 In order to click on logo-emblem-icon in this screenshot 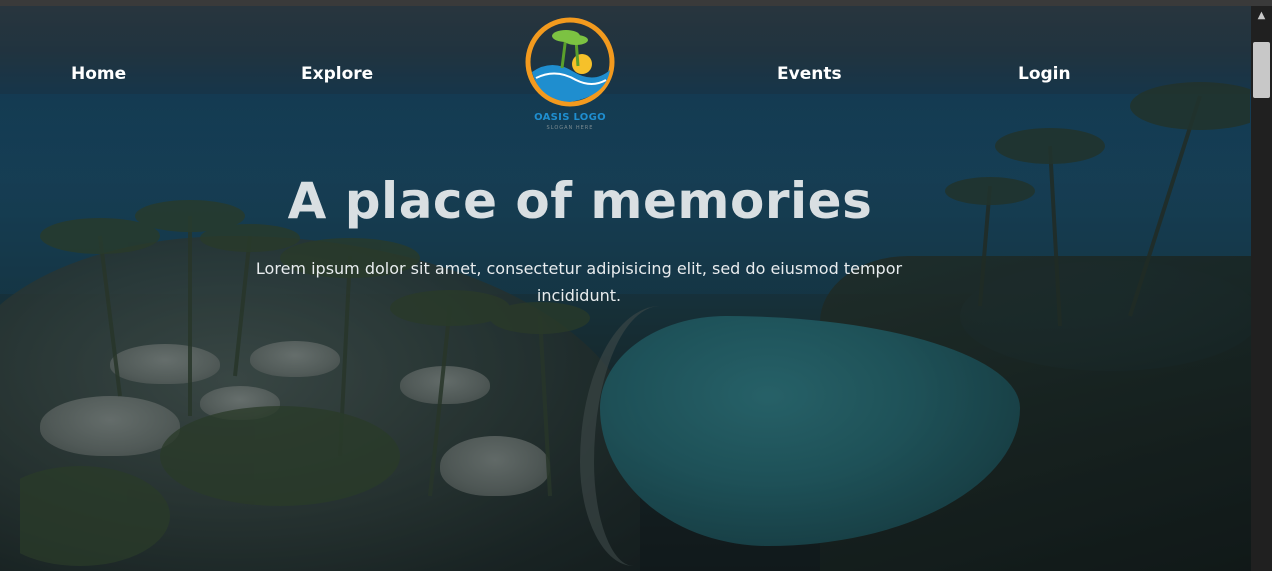, I will do `click(570, 62)`.